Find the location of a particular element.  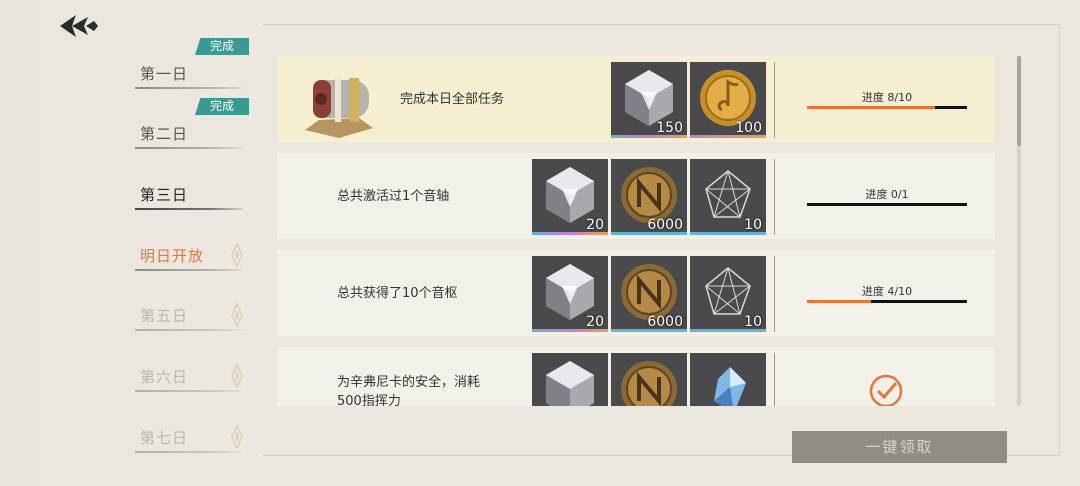

back-button is located at coordinates (79, 26).